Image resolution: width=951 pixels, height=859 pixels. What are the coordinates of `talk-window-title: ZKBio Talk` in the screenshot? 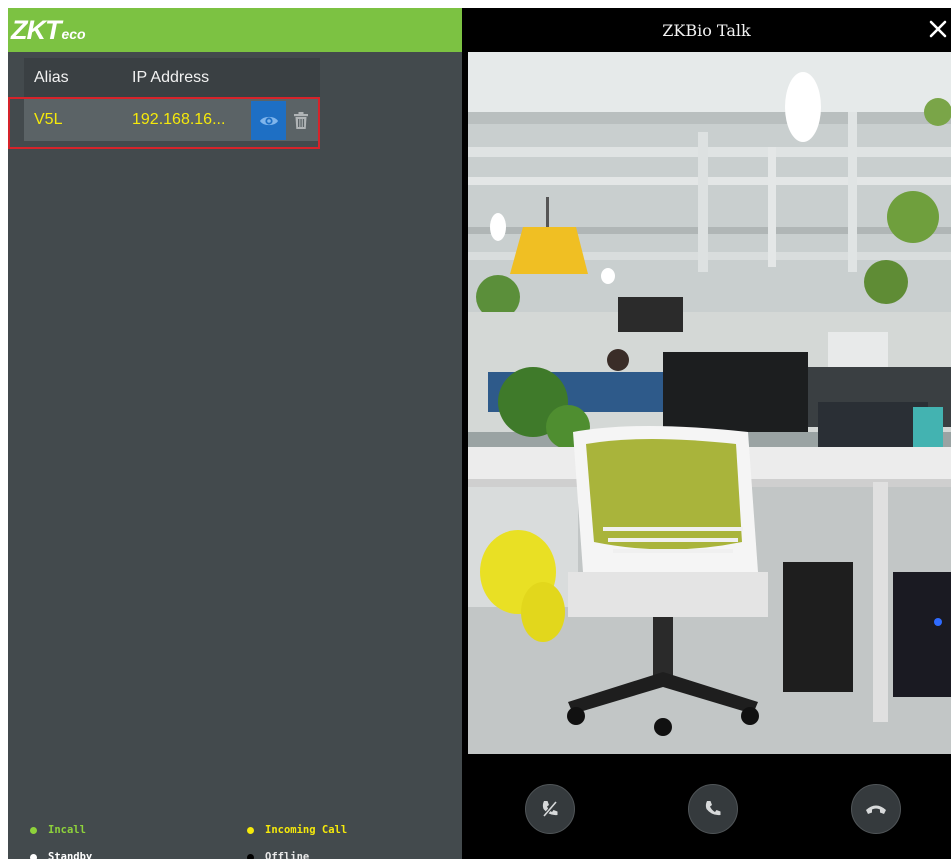 It's located at (706, 30).